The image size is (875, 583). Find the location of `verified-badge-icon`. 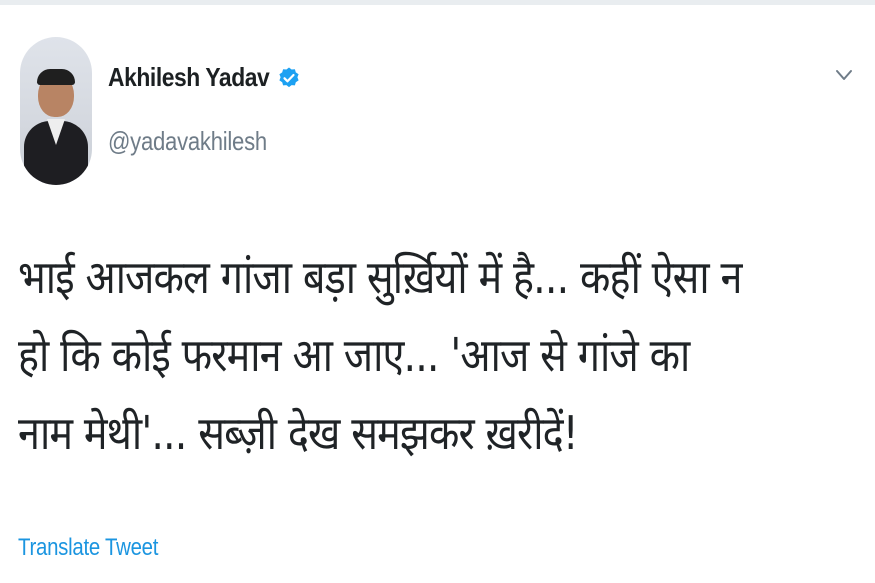

verified-badge-icon is located at coordinates (289, 77).